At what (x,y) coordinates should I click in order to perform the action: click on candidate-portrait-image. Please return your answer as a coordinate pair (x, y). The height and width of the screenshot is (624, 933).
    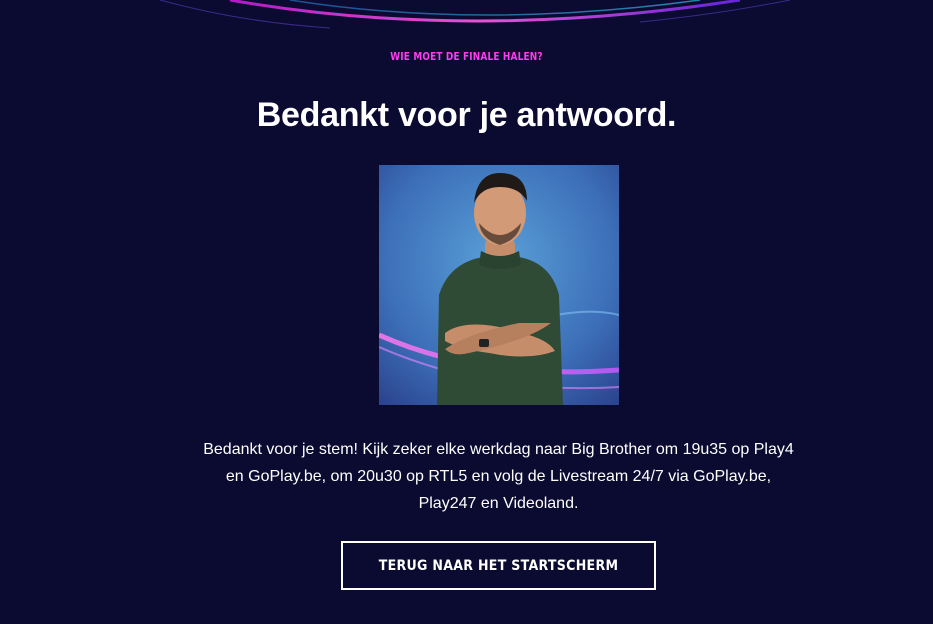
    Looking at the image, I should click on (499, 285).